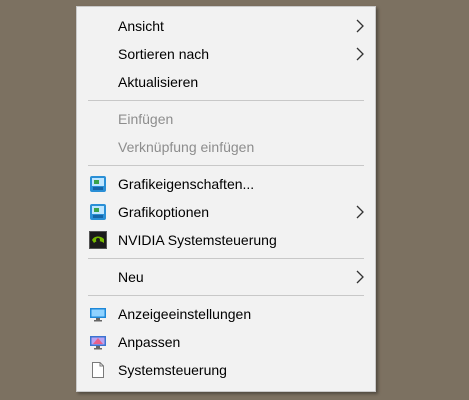  What do you see at coordinates (172, 370) in the screenshot?
I see `menu-item-label: Systemsteuerung` at bounding box center [172, 370].